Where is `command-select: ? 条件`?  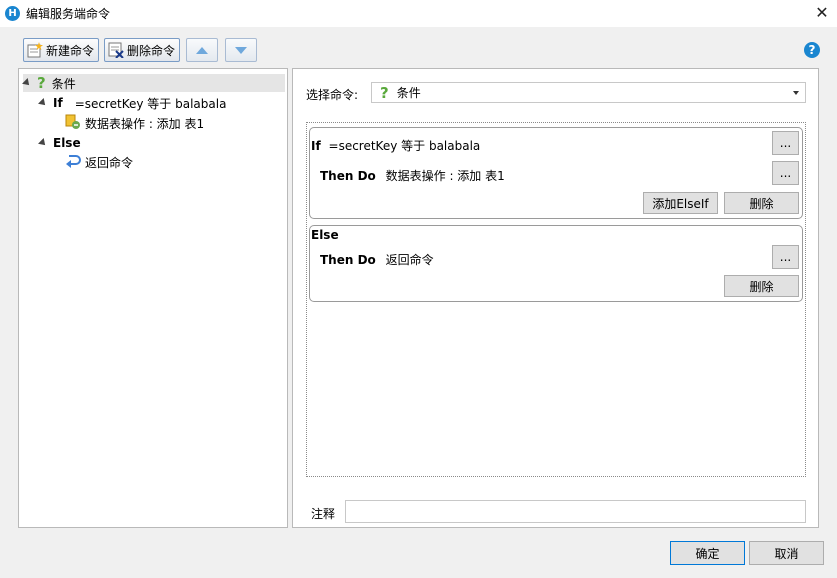
command-select: ? 条件 is located at coordinates (588, 92).